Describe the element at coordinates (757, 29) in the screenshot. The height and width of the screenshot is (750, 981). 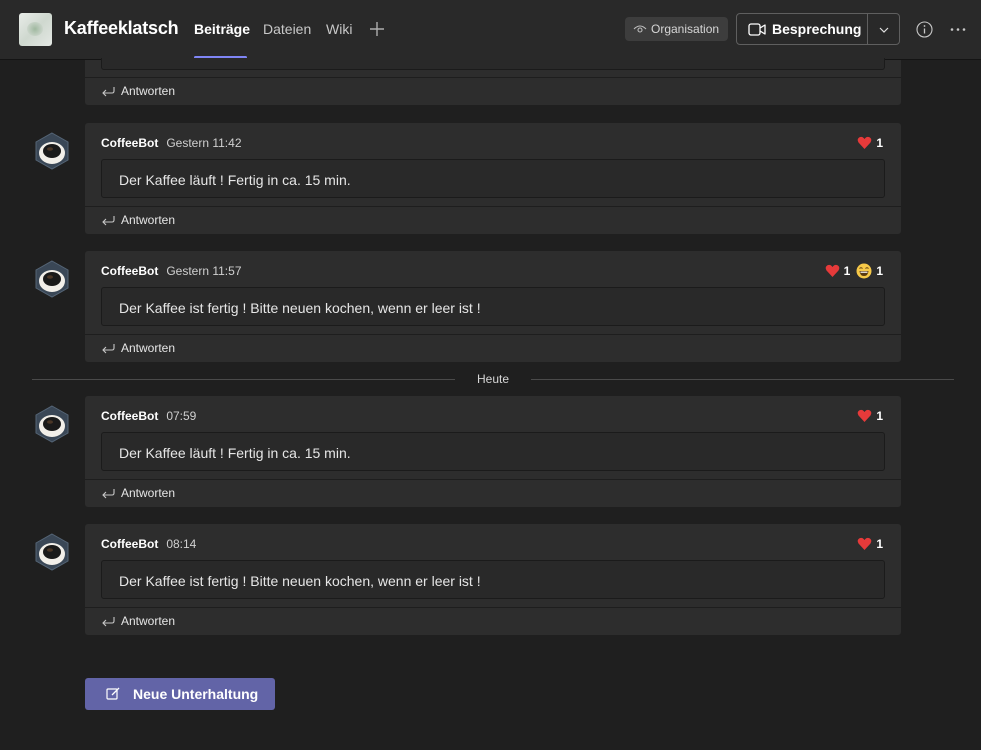
I see `video-camera-icon` at that location.